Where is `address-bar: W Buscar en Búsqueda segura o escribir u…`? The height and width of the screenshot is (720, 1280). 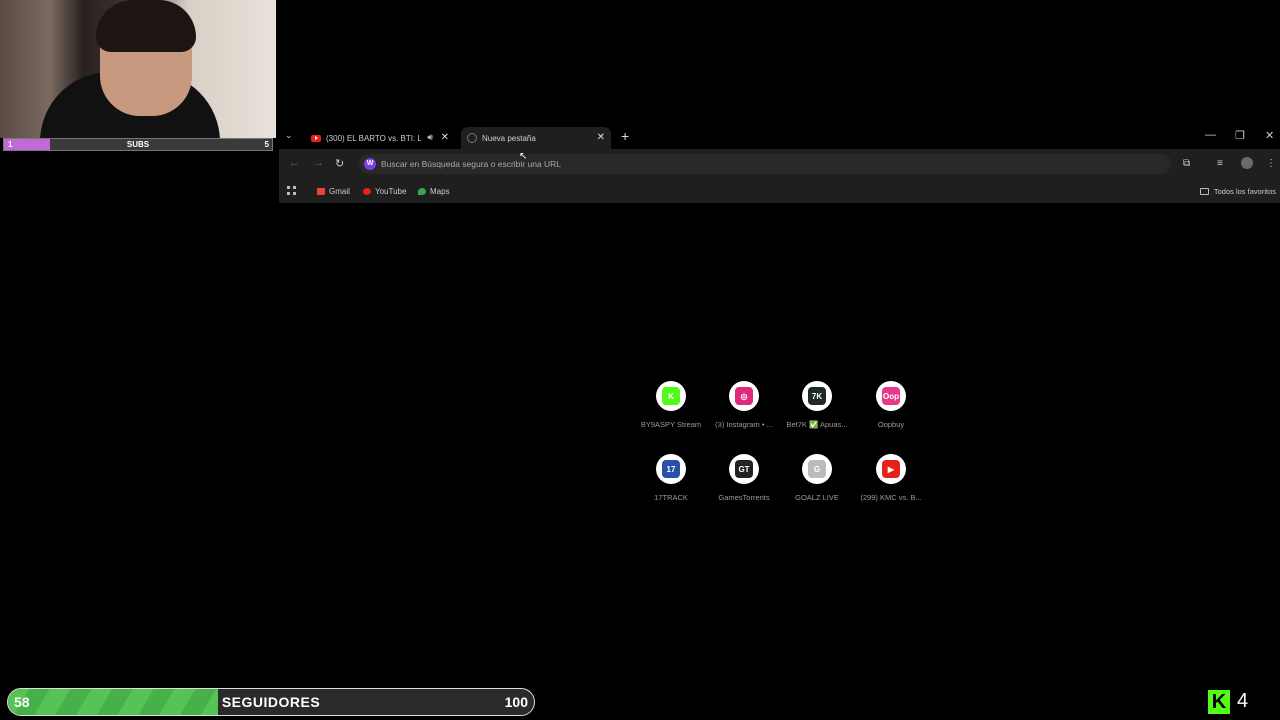 address-bar: W Buscar en Búsqueda segura o escribir u… is located at coordinates (765, 164).